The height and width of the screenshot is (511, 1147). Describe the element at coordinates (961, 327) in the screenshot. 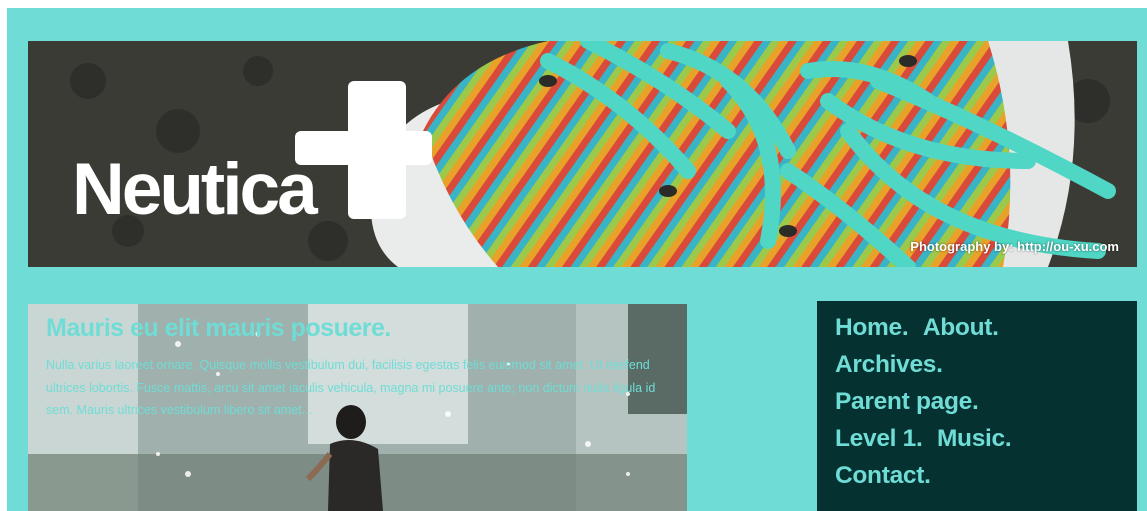

I see `nav-item-about: About.` at that location.